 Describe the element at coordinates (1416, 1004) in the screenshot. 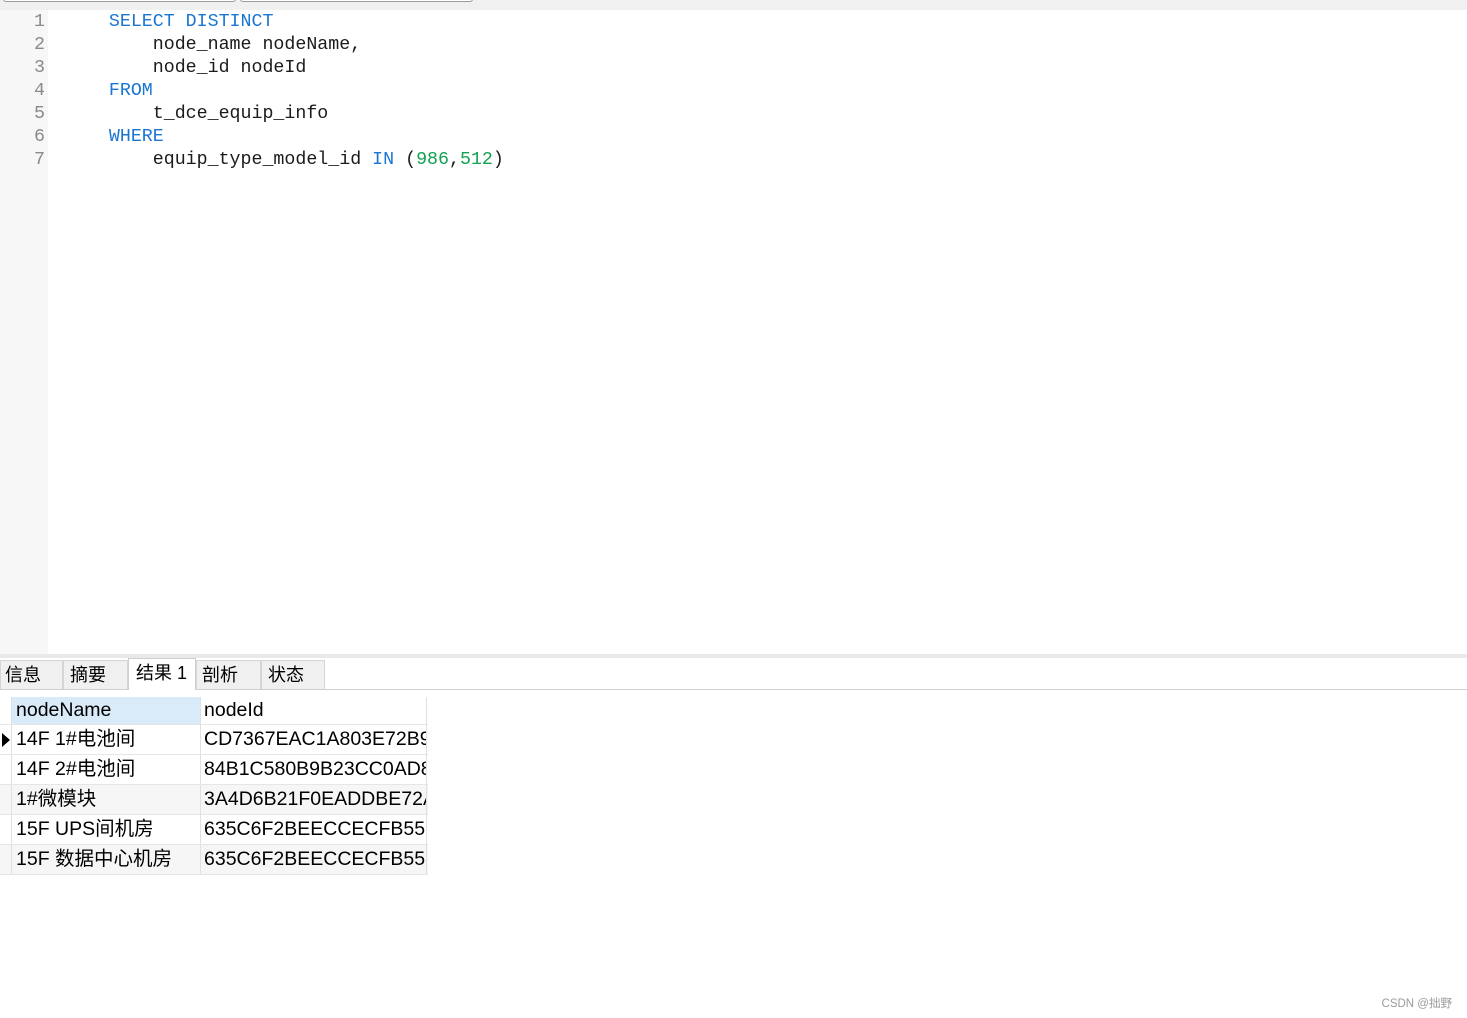

I see `watermark: CSDN @拙野` at that location.